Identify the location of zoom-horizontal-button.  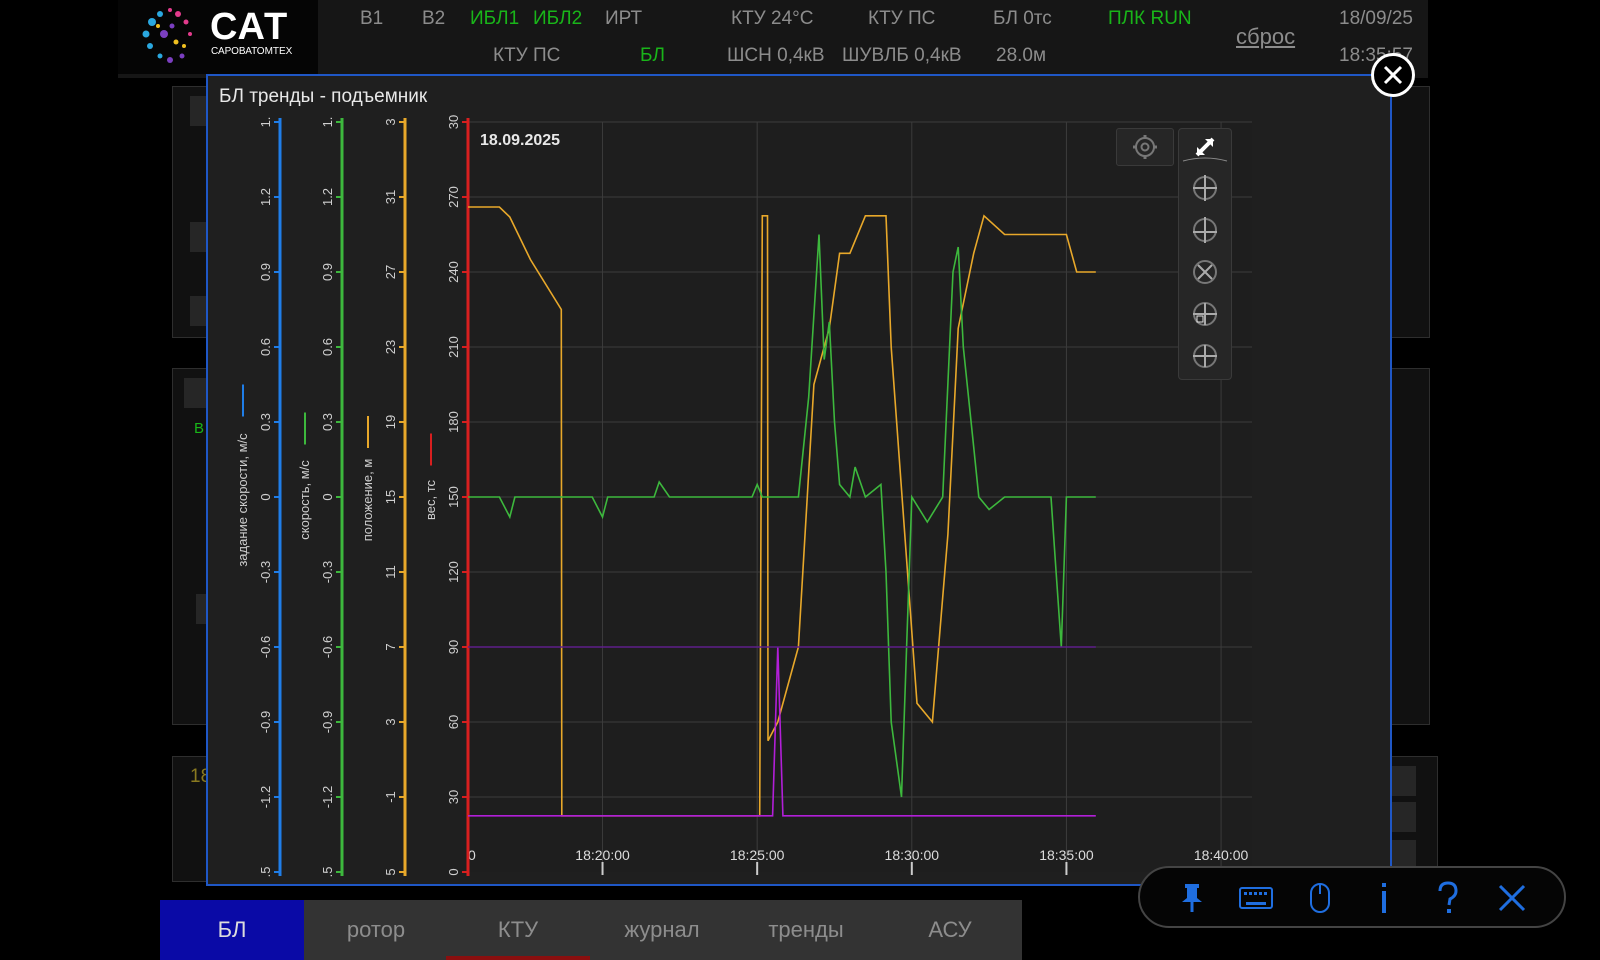
(1205, 314).